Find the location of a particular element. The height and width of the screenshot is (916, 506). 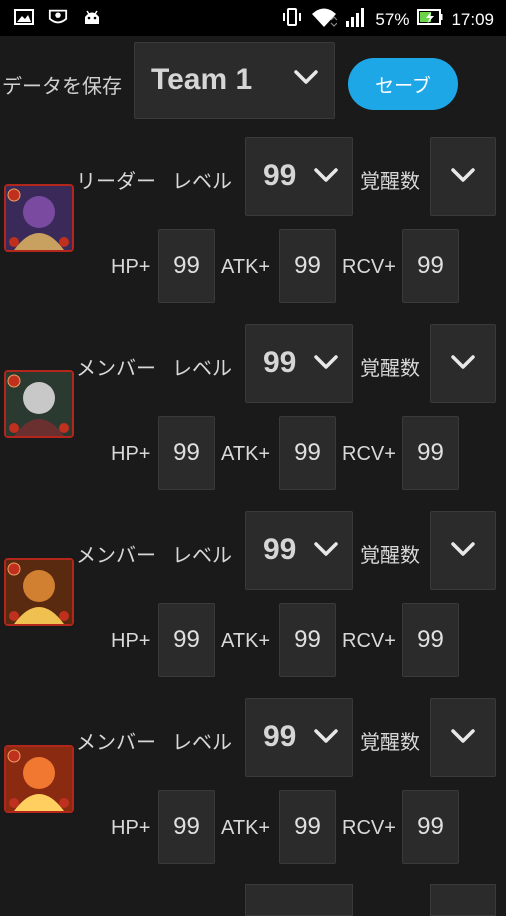

team-select: Team 1 is located at coordinates (234, 80).